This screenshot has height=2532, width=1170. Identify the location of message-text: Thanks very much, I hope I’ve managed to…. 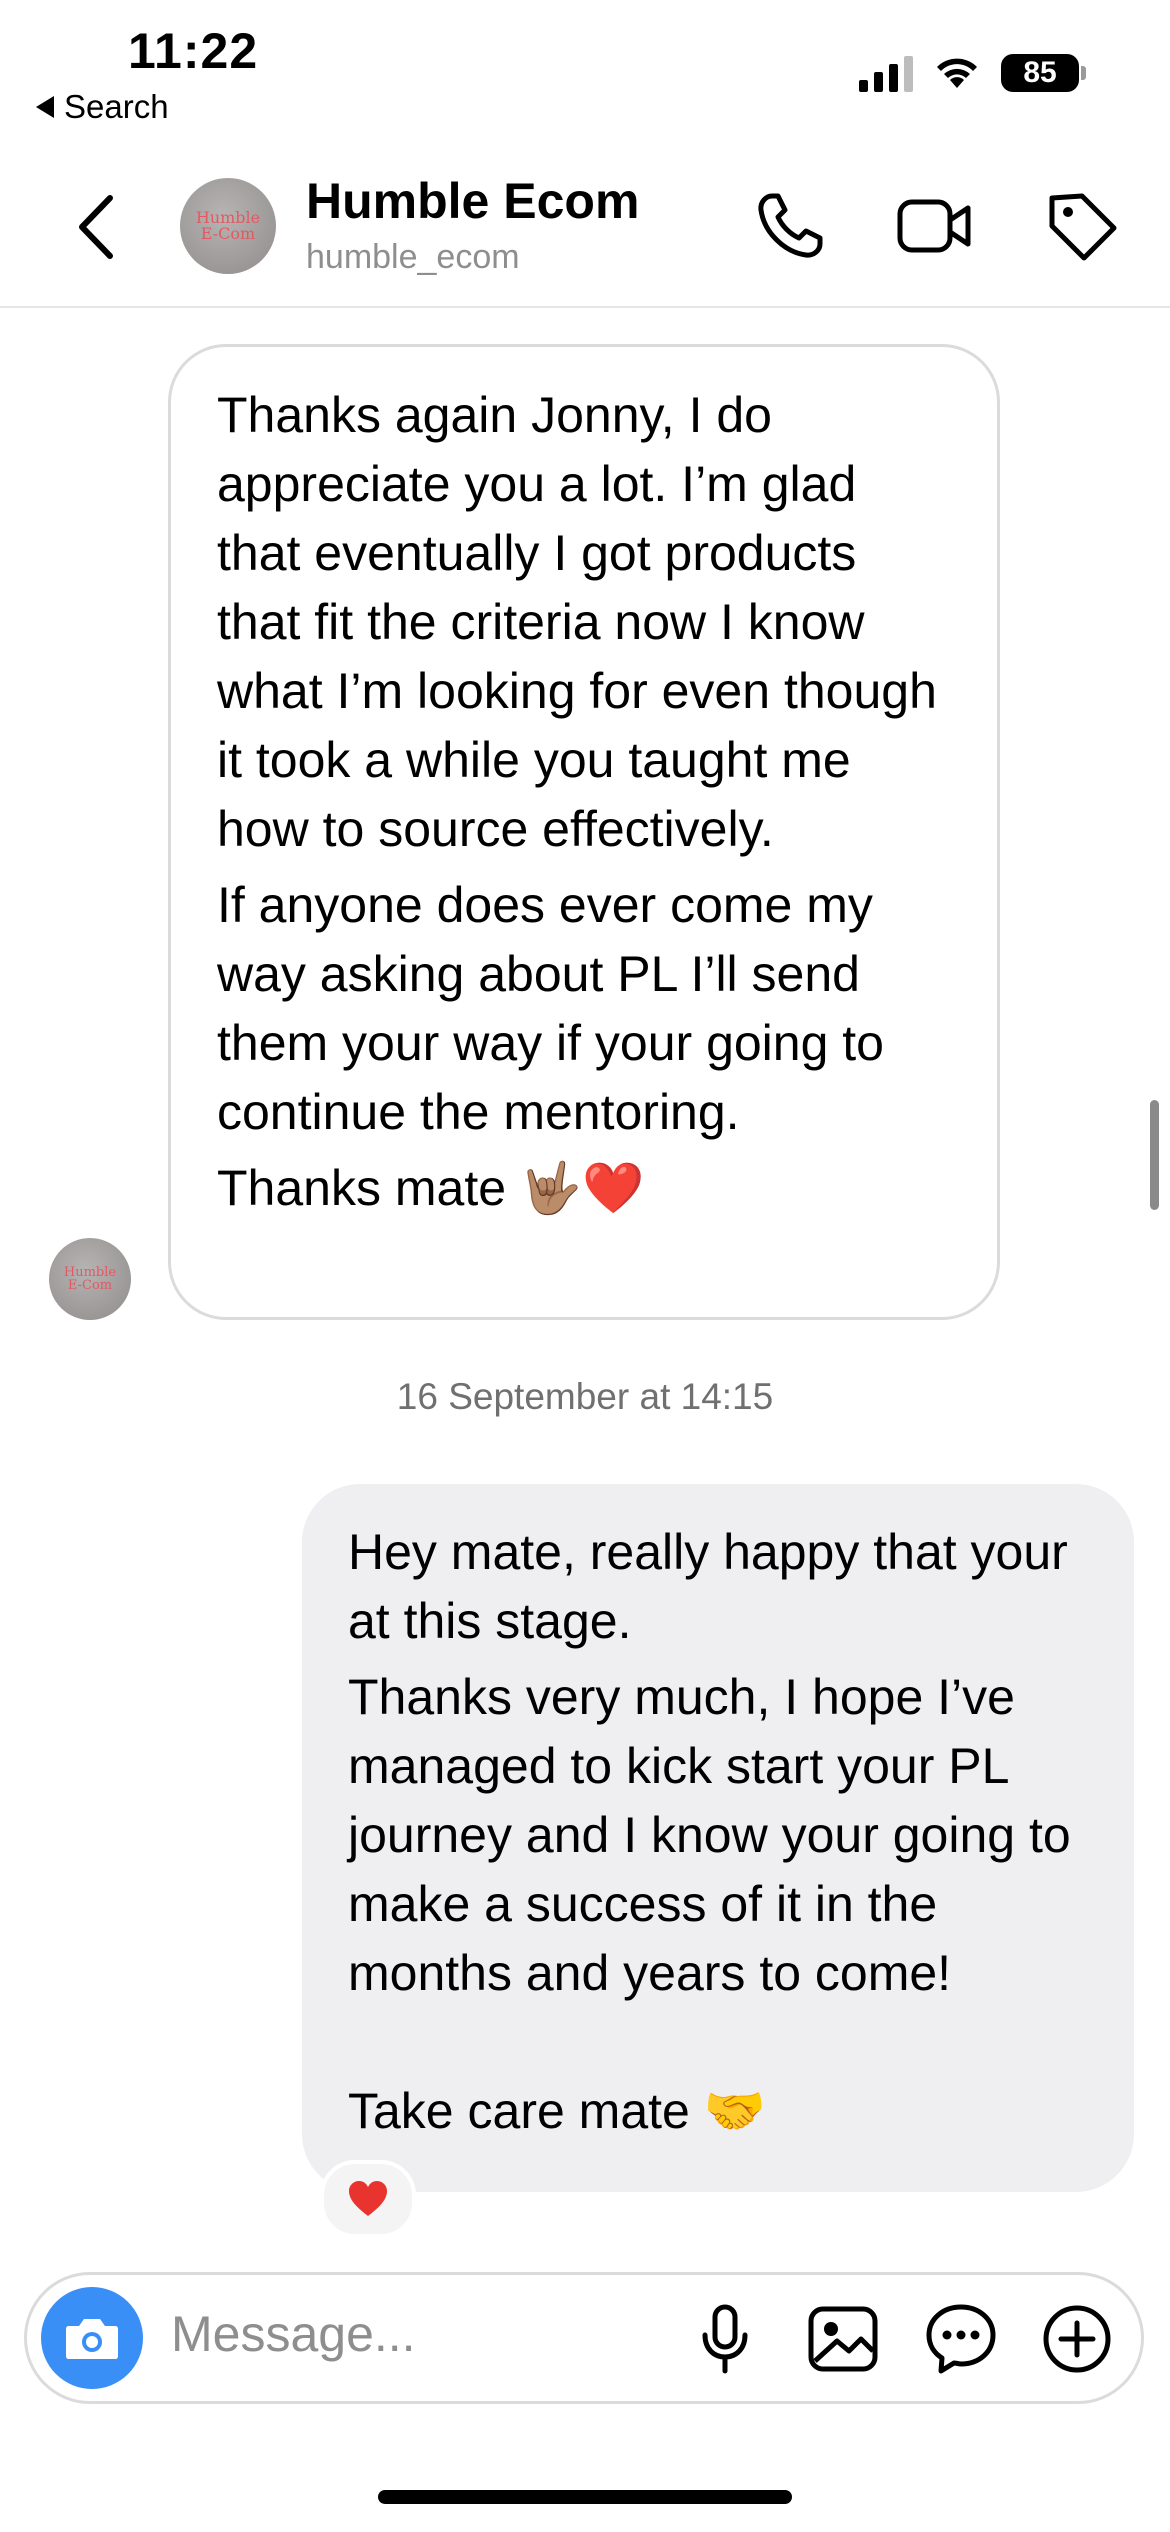
(709, 1835).